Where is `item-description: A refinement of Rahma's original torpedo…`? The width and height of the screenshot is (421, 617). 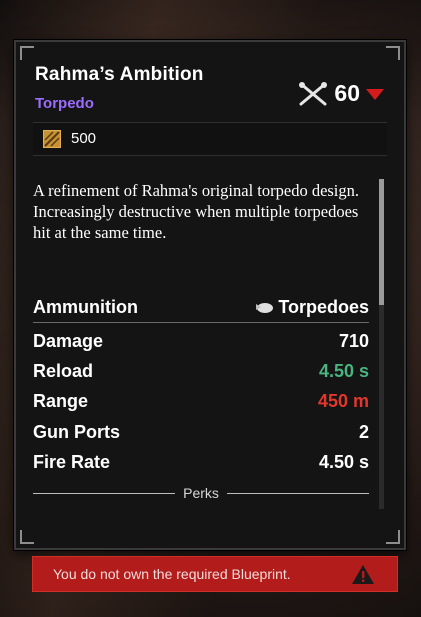 item-description: A refinement of Rahma's original torpedo… is located at coordinates (196, 211).